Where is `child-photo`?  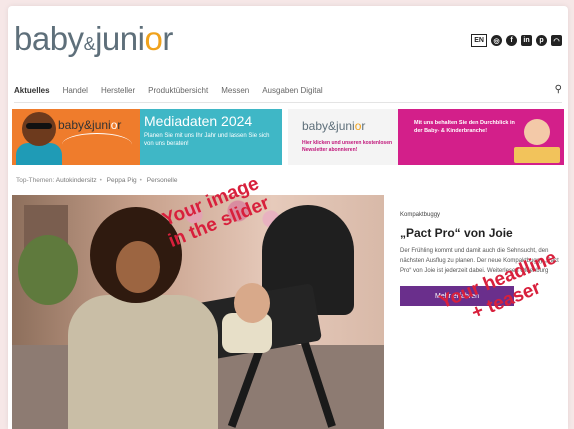
child-photo is located at coordinates (39, 129).